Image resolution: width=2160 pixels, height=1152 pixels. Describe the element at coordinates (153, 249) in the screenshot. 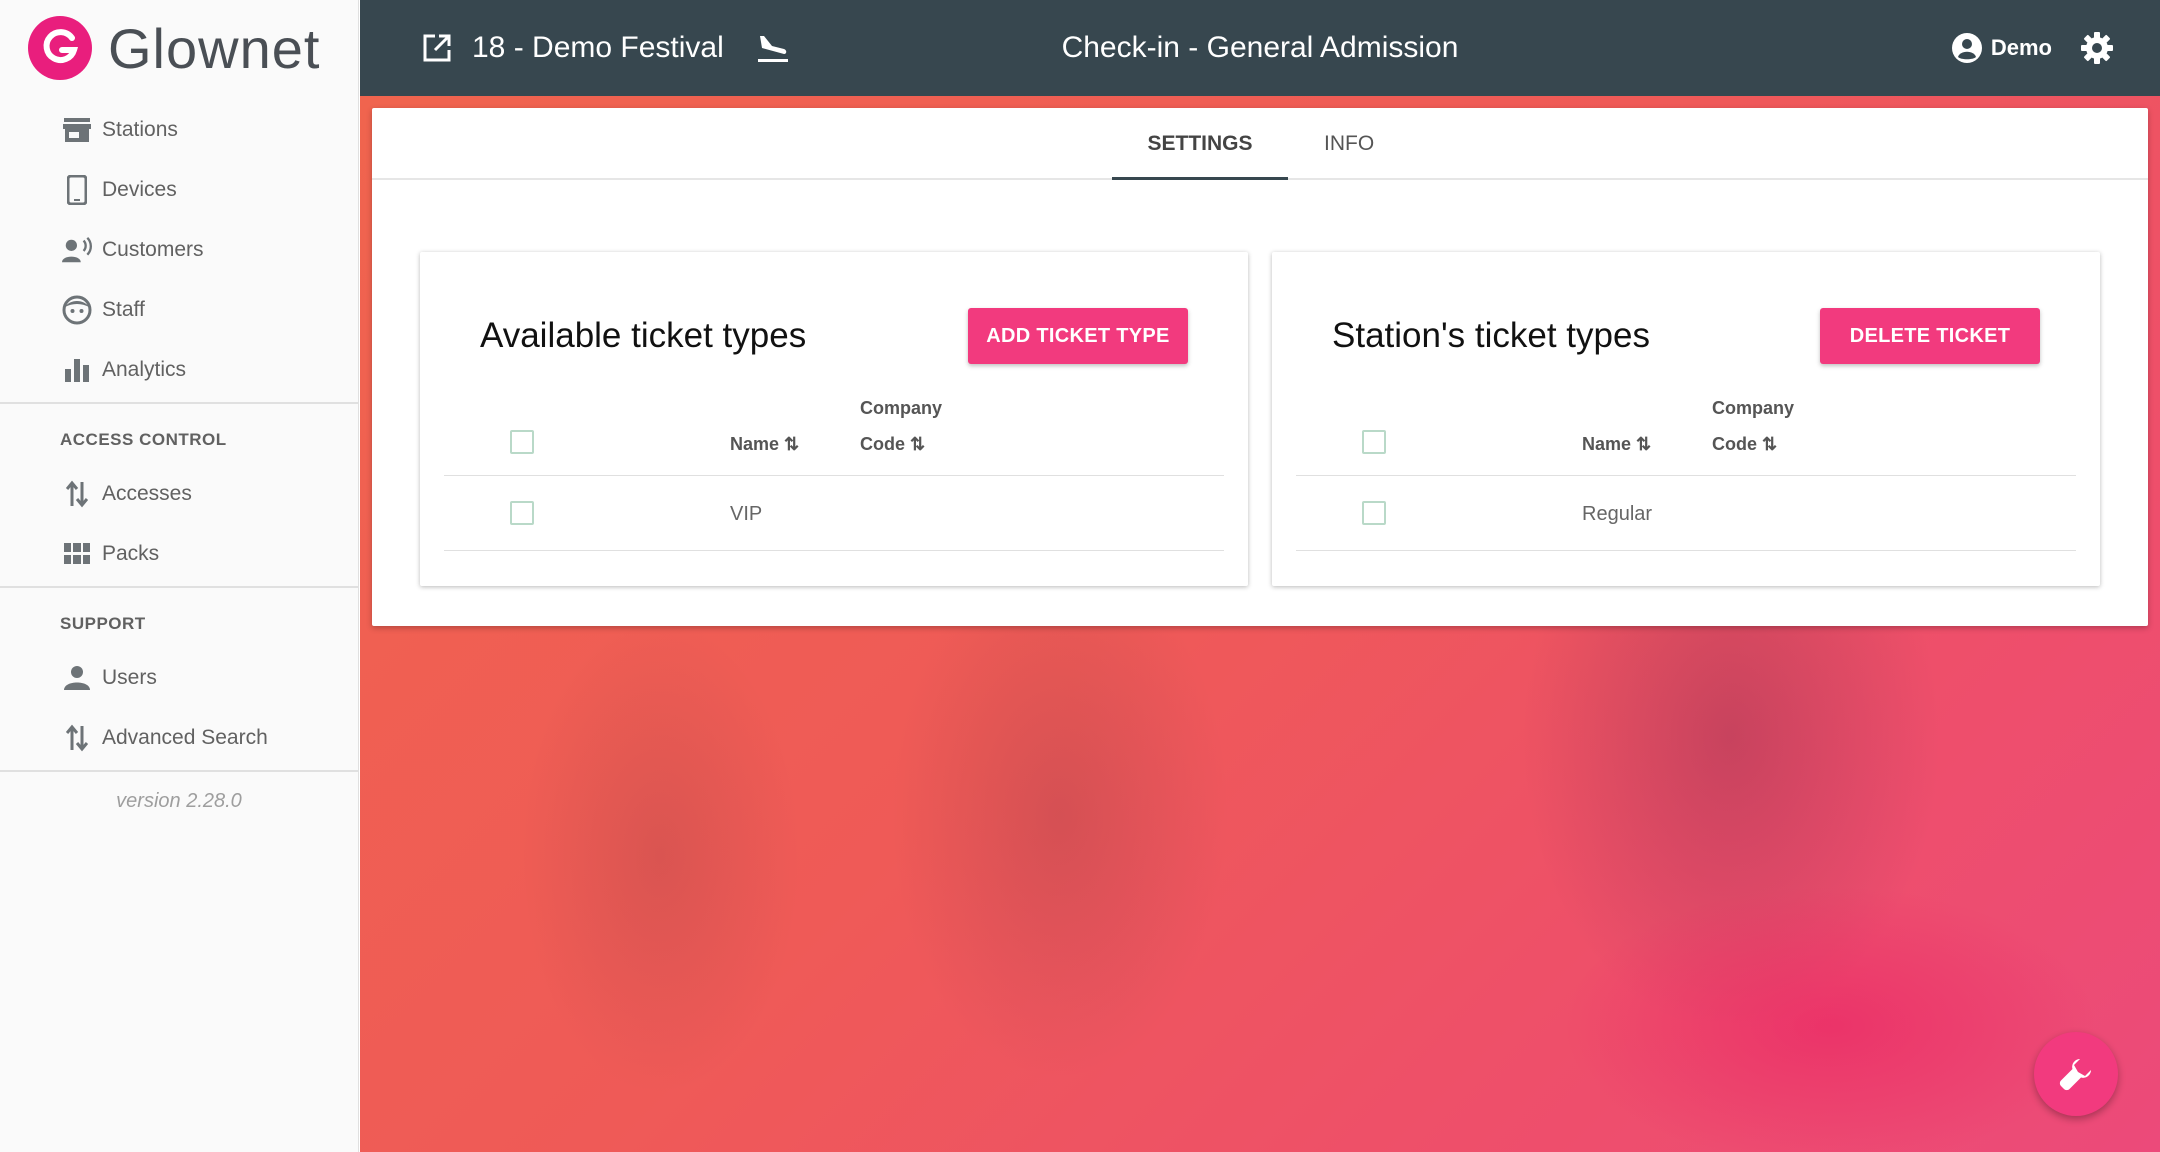

I see `sidebar-item-label: Customers` at that location.